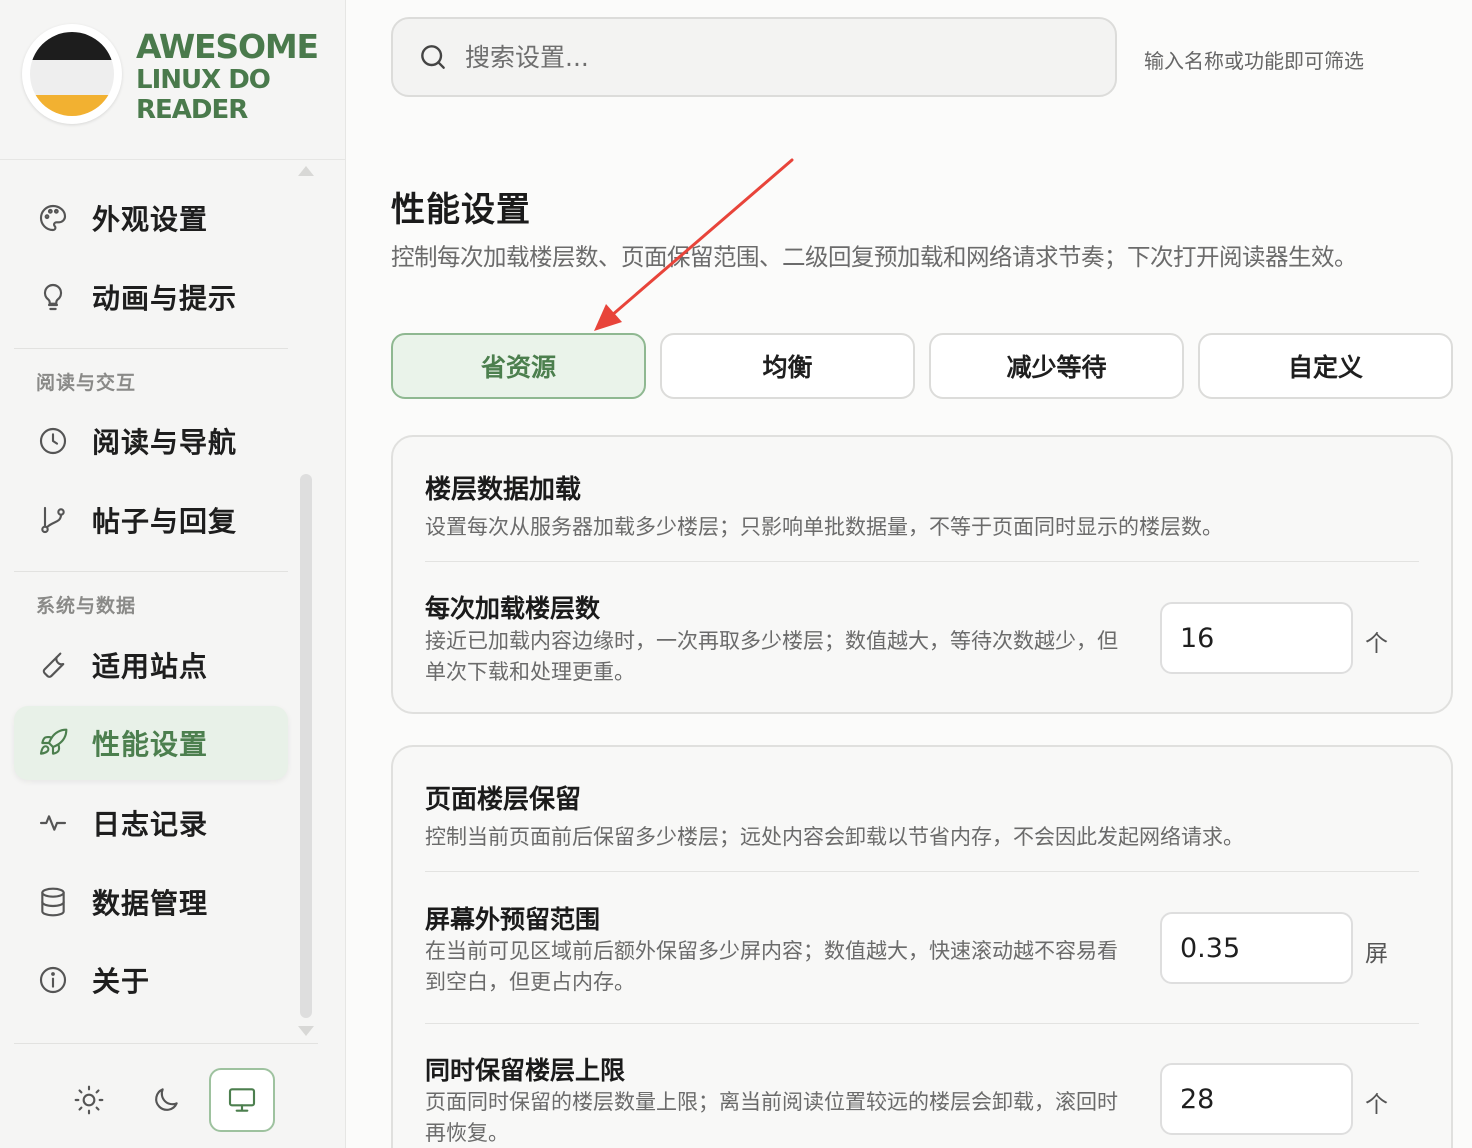 This screenshot has width=1472, height=1148. I want to click on card-description: 设置每次从服务器加载多少楼层；只影响单批数据量，不等于页面同时显示的楼层数。, so click(824, 527).